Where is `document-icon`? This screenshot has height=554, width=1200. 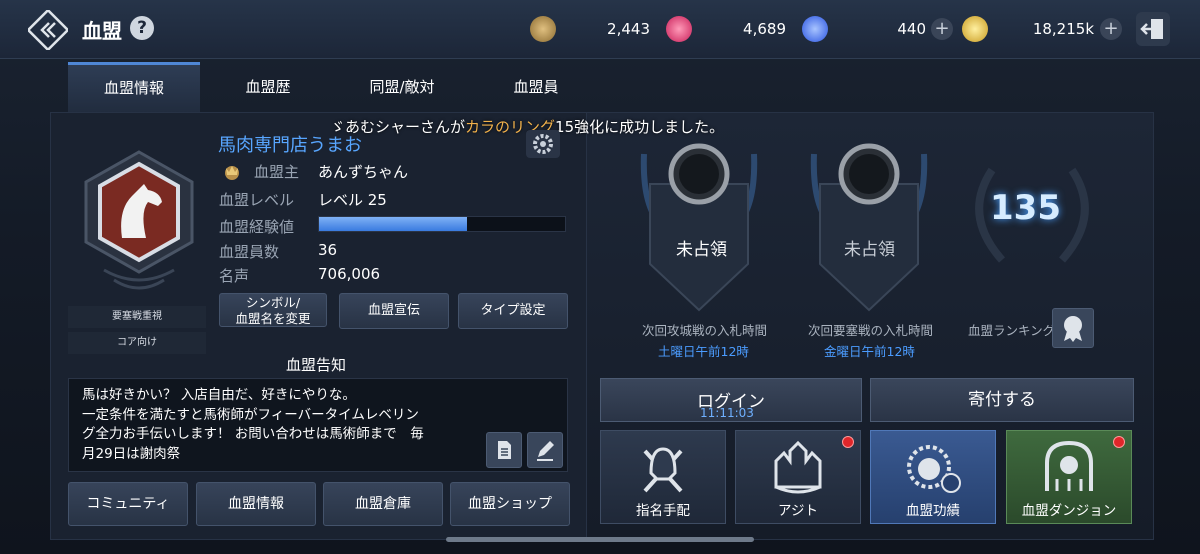
document-icon is located at coordinates (504, 450).